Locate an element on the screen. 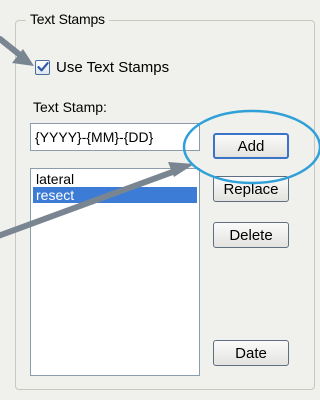 Image resolution: width=320 pixels, height=400 pixels. add-button: Add is located at coordinates (251, 146).